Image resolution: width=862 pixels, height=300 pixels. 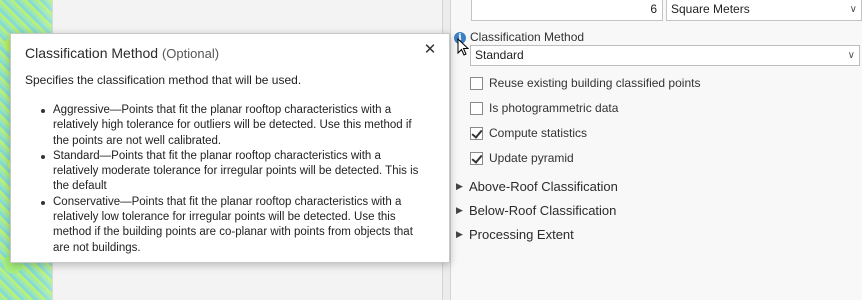 I want to click on update-pyramid-label: Update pyramid, so click(x=531, y=158).